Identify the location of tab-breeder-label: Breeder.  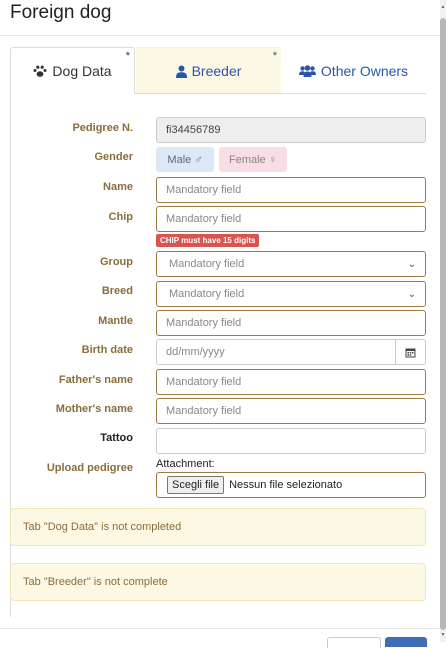
(216, 71).